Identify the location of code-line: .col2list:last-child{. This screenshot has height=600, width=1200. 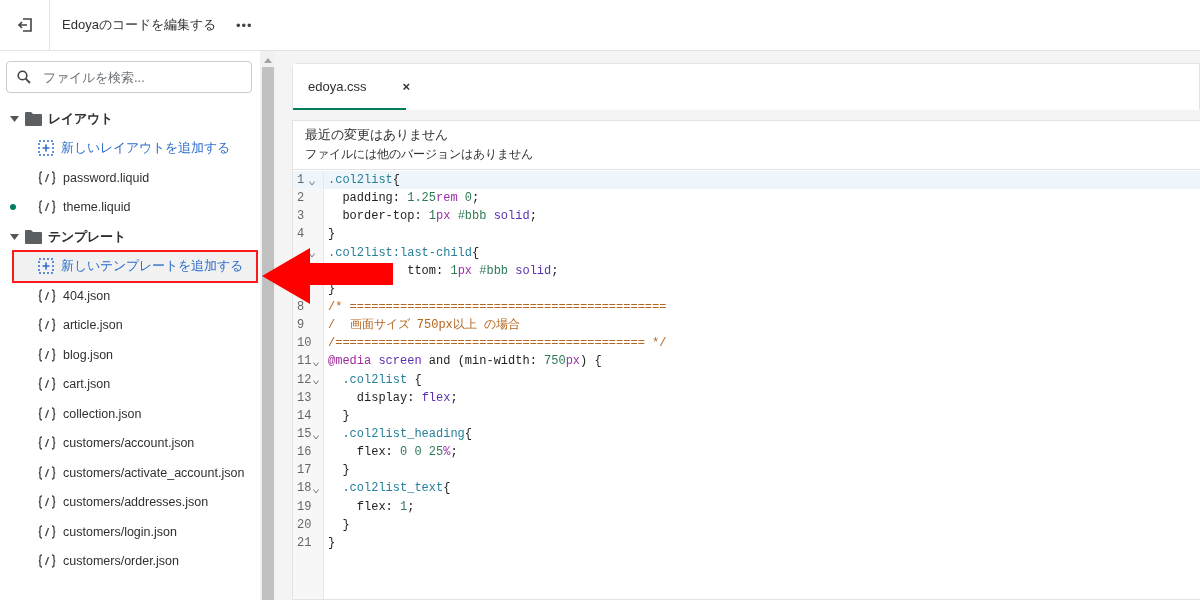
(404, 252).